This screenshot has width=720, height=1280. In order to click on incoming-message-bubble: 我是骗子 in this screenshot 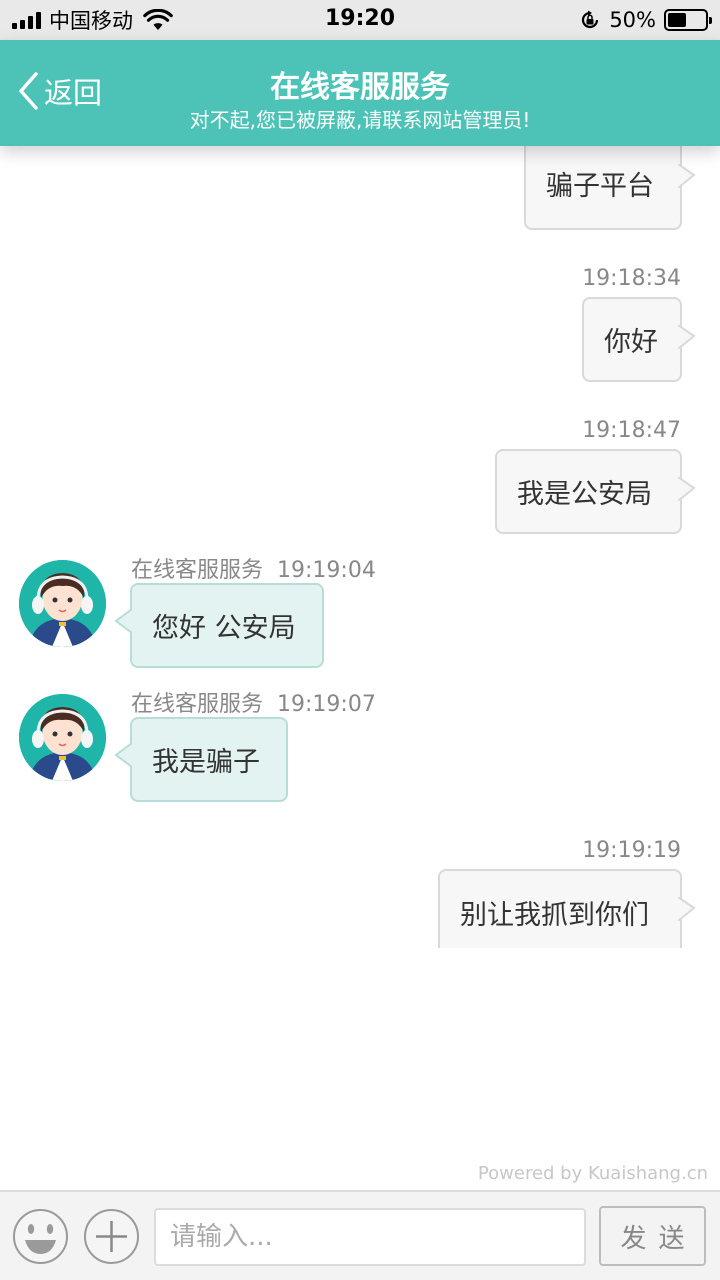, I will do `click(201, 759)`.